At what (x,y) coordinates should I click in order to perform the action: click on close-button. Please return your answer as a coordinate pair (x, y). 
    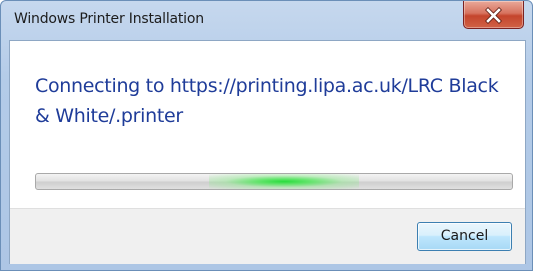
    Looking at the image, I should click on (493, 15).